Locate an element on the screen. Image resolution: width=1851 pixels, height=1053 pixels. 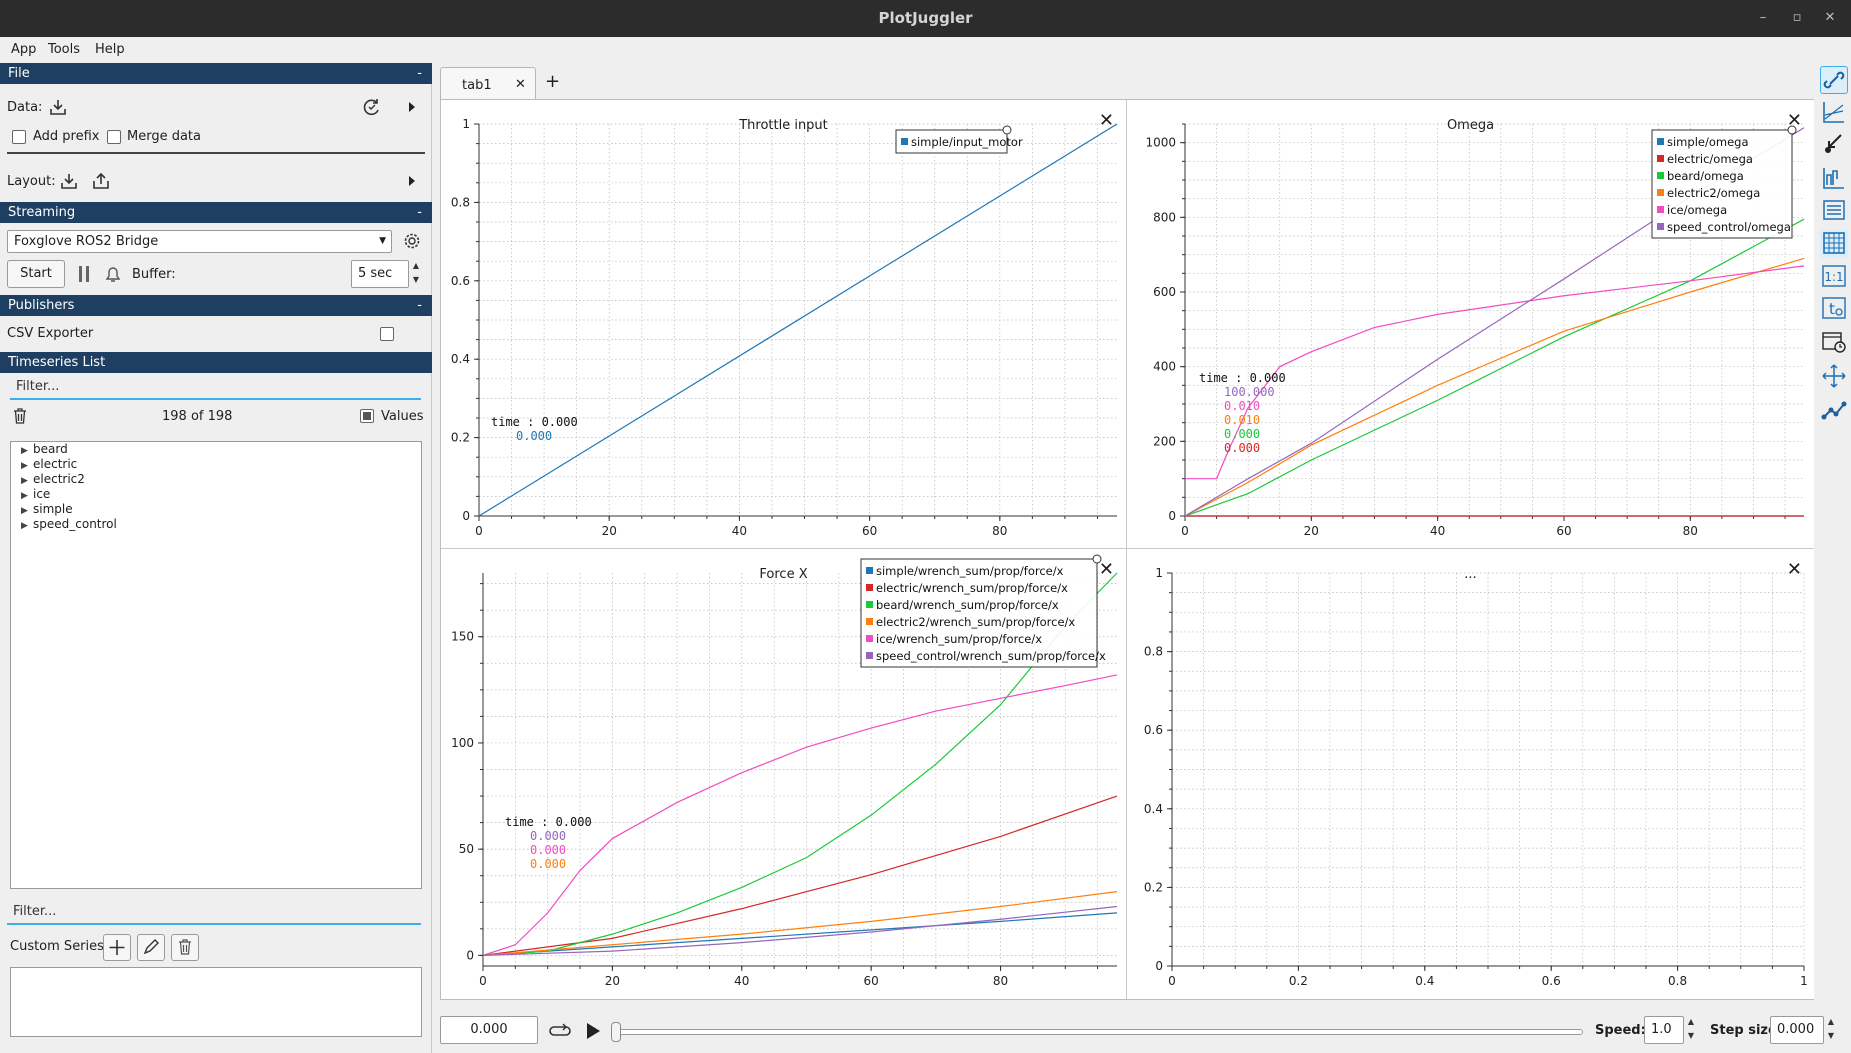
legend-entry: ice/wrench_sum/prop/force/x is located at coordinates (959, 639).